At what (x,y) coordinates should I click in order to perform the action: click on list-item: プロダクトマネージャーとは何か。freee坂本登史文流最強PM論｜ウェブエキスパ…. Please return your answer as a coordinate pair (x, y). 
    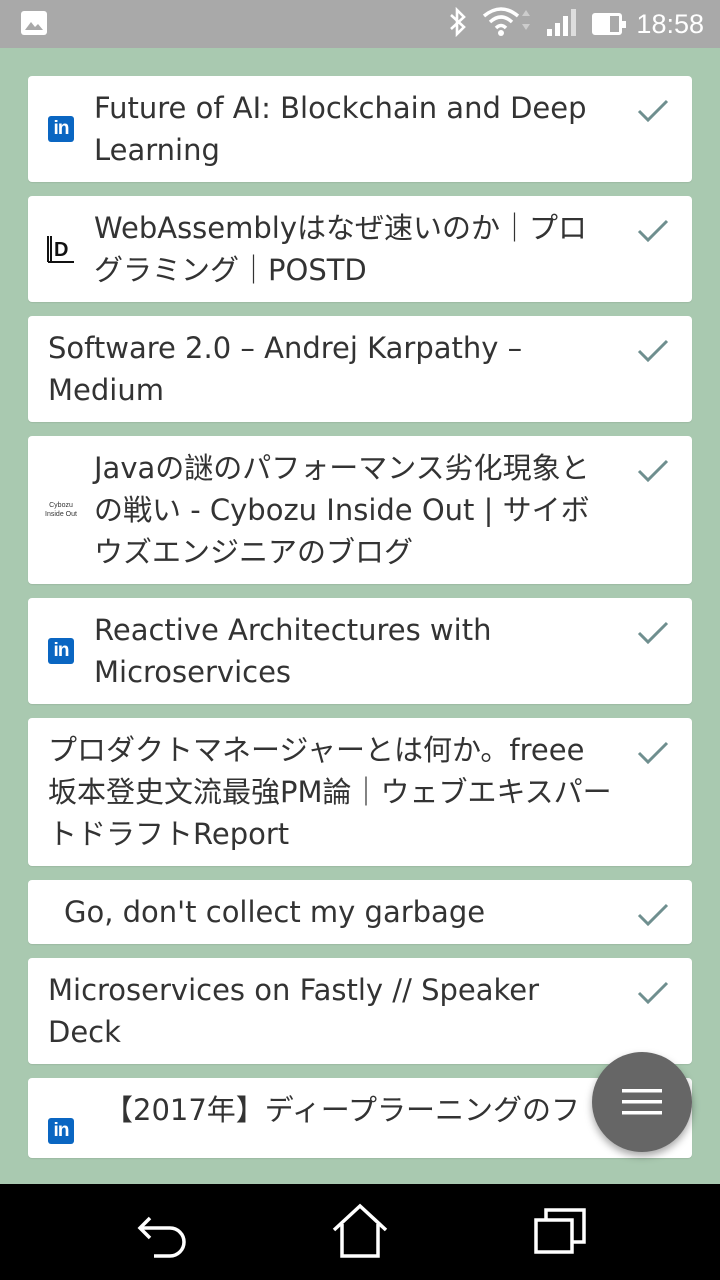
    Looking at the image, I should click on (360, 792).